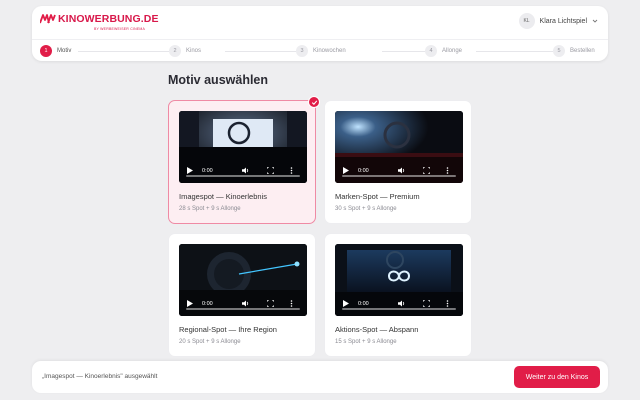 The image size is (640, 400). Describe the element at coordinates (120, 29) in the screenshot. I see `brand-tagline: BY WERBEWEISER CINEMA` at that location.